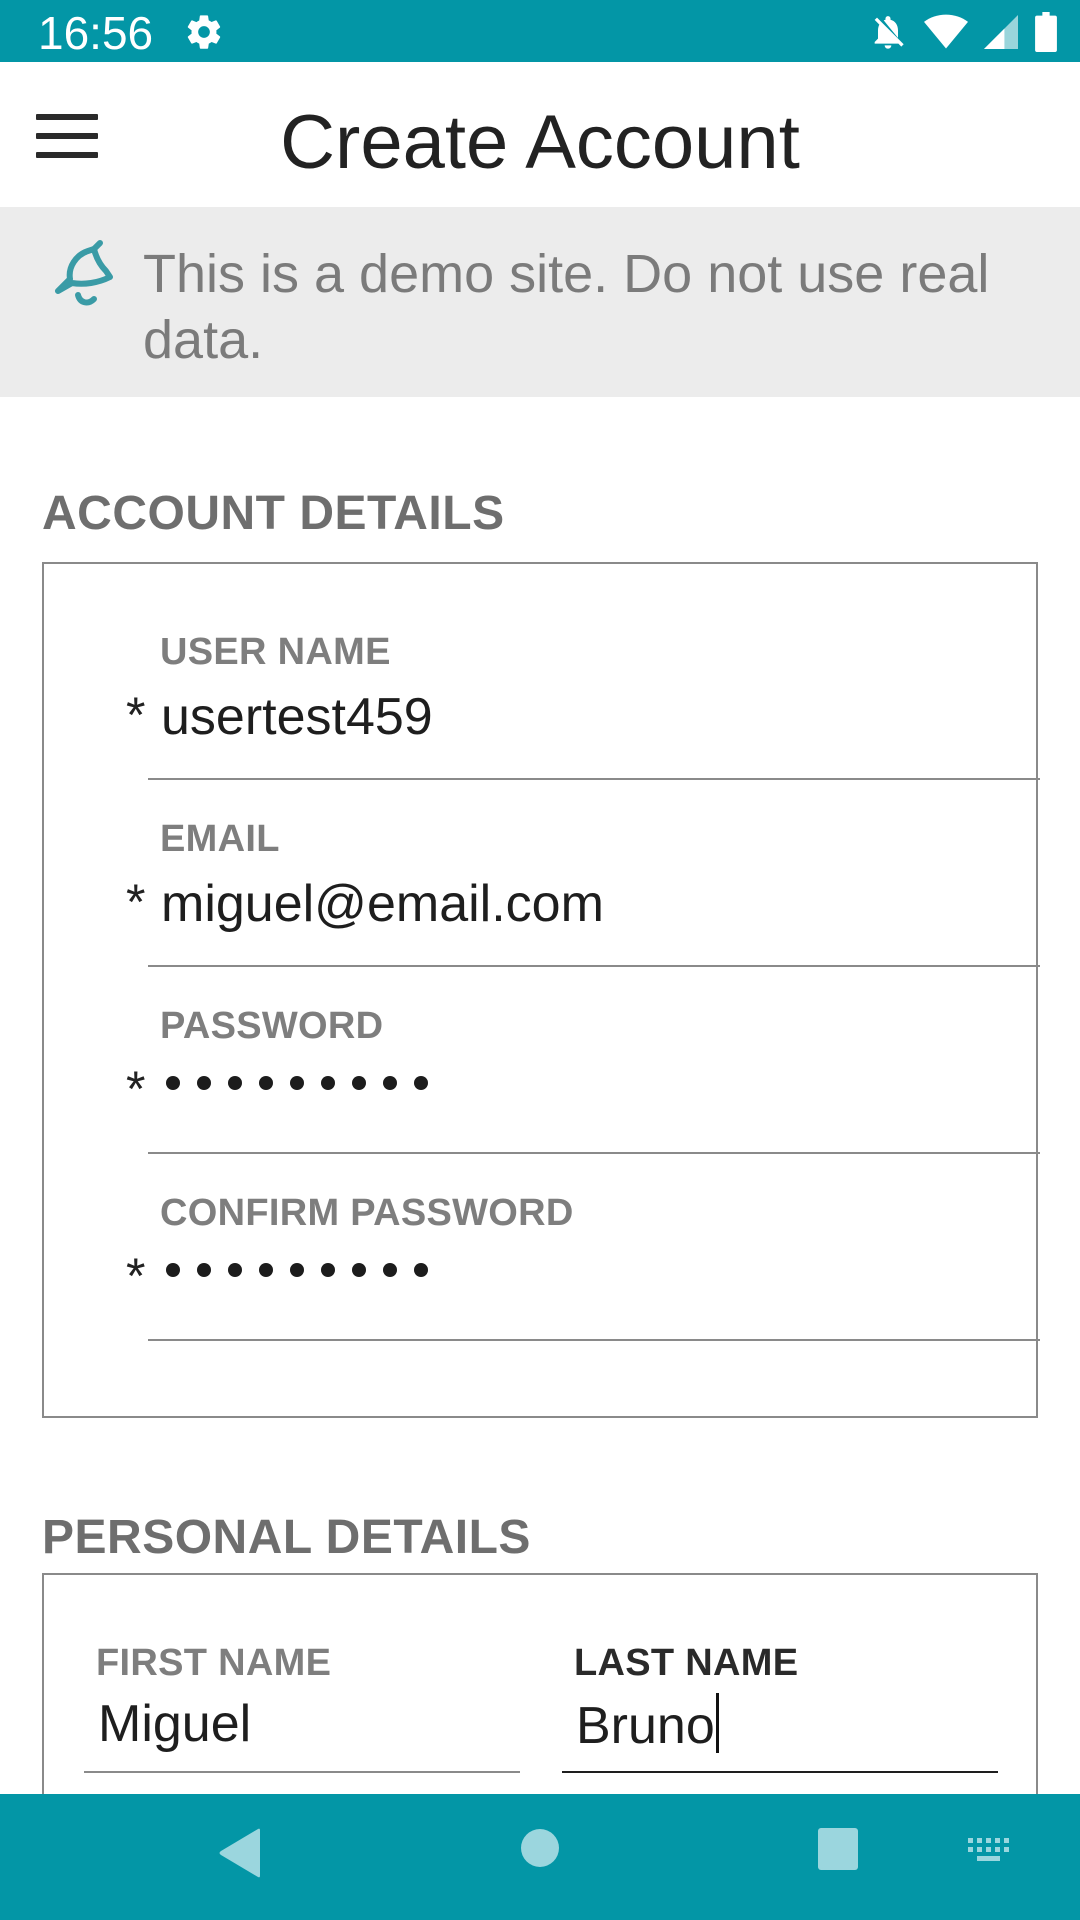 Image resolution: width=1080 pixels, height=1920 pixels. Describe the element at coordinates (96, 33) in the screenshot. I see `status-time: 16:56` at that location.